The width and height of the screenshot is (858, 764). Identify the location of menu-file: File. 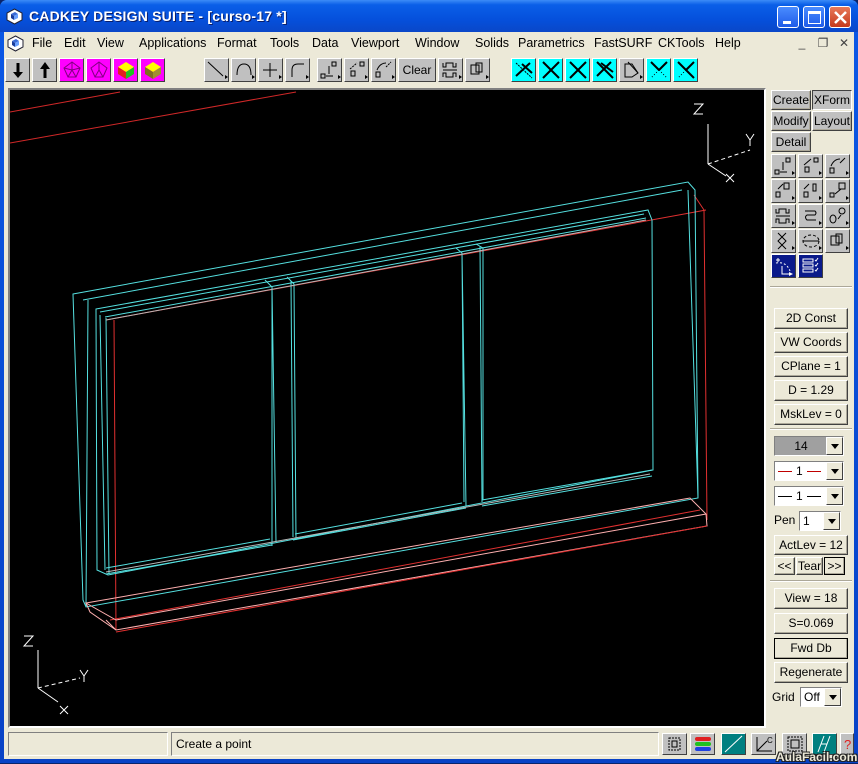
(42, 43).